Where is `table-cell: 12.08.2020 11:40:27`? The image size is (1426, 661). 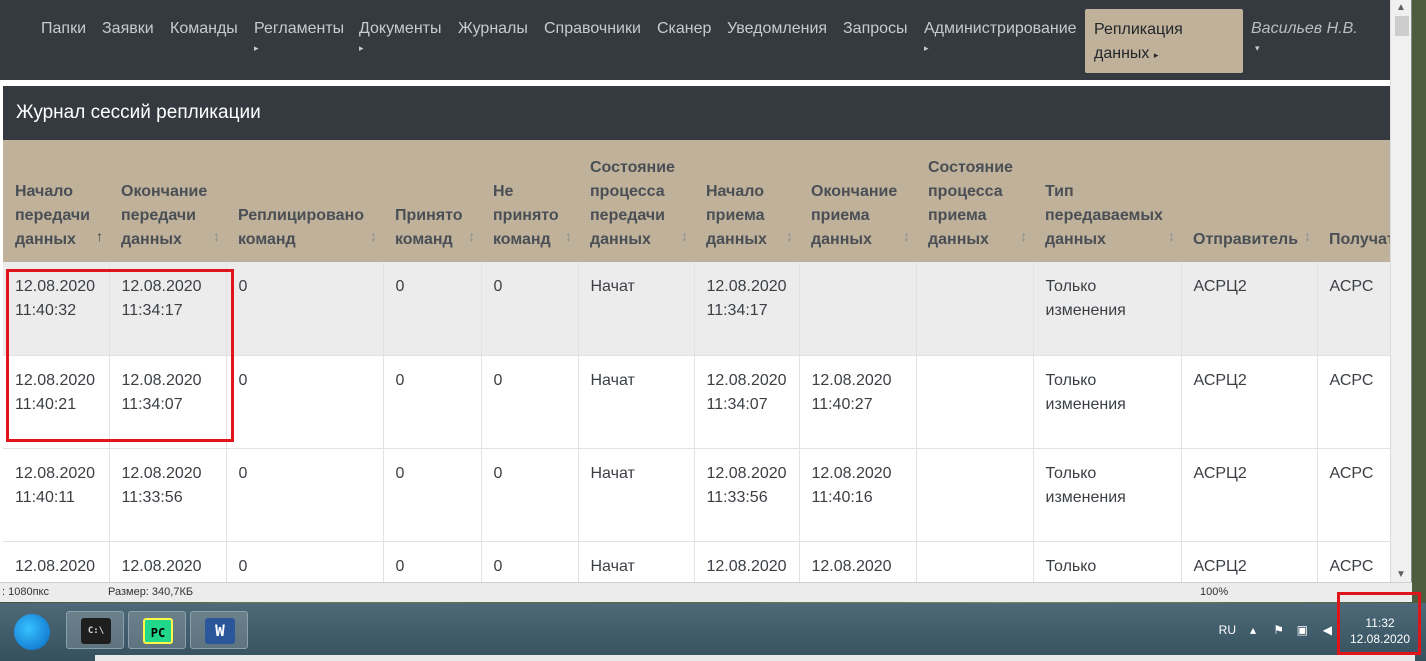
table-cell: 12.08.2020 11:40:27 is located at coordinates (858, 402).